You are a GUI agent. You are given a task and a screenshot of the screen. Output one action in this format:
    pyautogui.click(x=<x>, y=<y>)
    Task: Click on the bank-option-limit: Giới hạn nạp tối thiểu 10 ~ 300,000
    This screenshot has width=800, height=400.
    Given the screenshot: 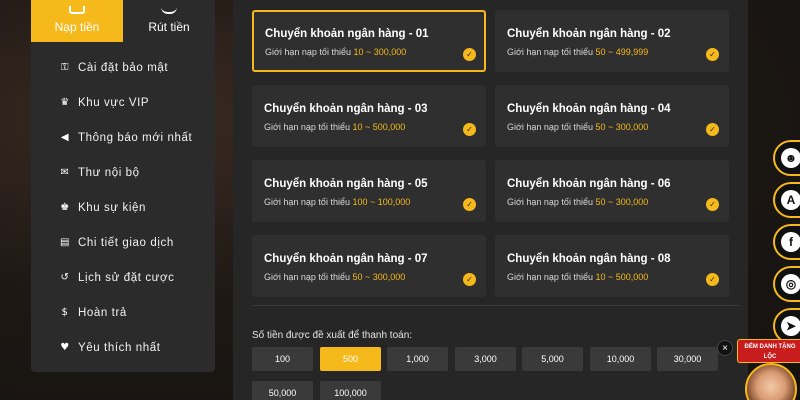 What is the action you would take?
    pyautogui.click(x=336, y=52)
    